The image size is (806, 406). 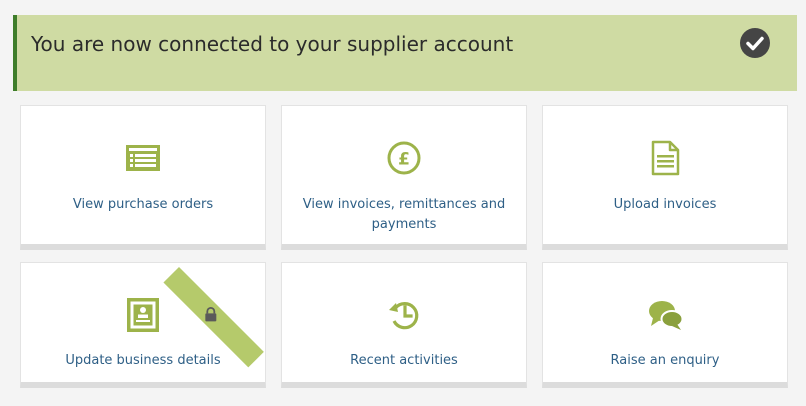 I want to click on tile-label: Update business details, so click(x=143, y=360).